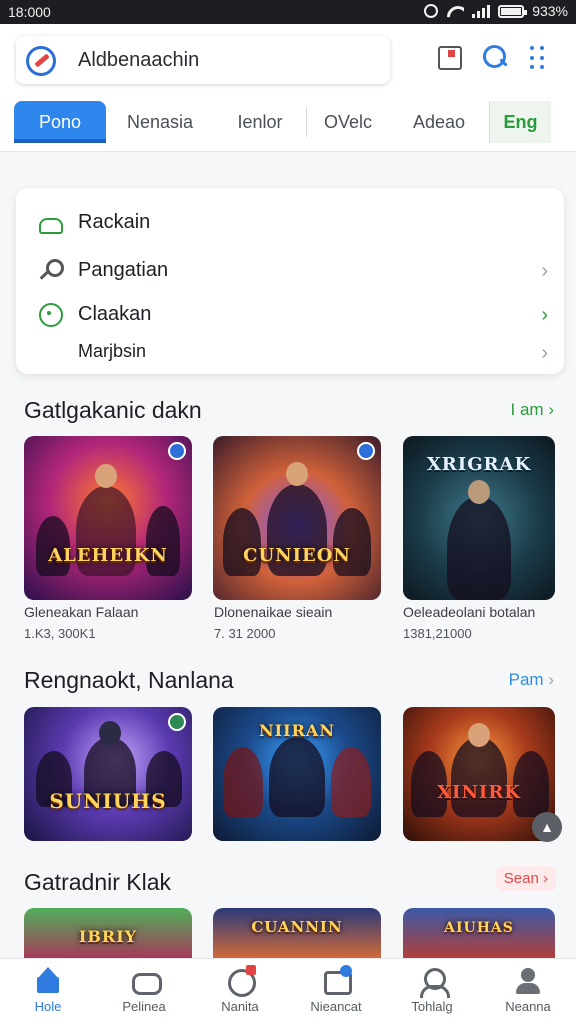 The image size is (576, 1024). What do you see at coordinates (496, 11) in the screenshot?
I see `status-icons: 933%` at bounding box center [496, 11].